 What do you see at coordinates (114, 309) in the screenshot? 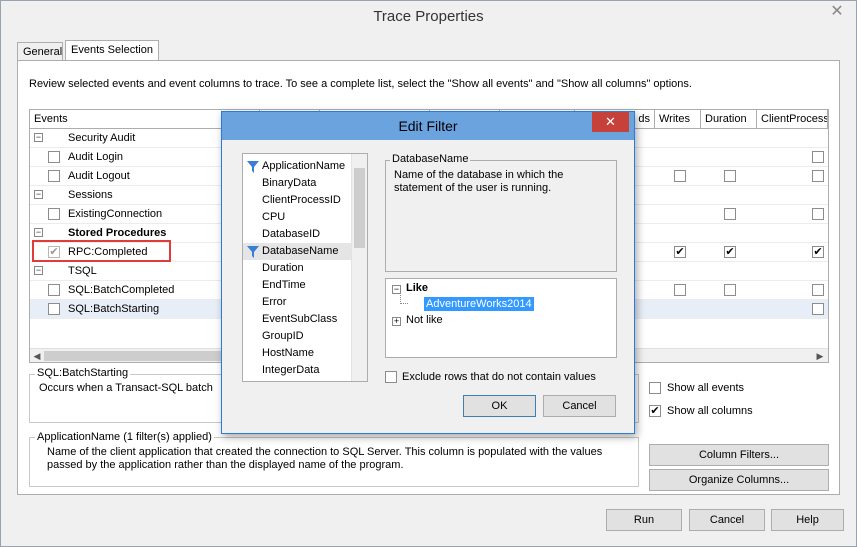
I see `event-label: SQL:BatchStarting` at bounding box center [114, 309].